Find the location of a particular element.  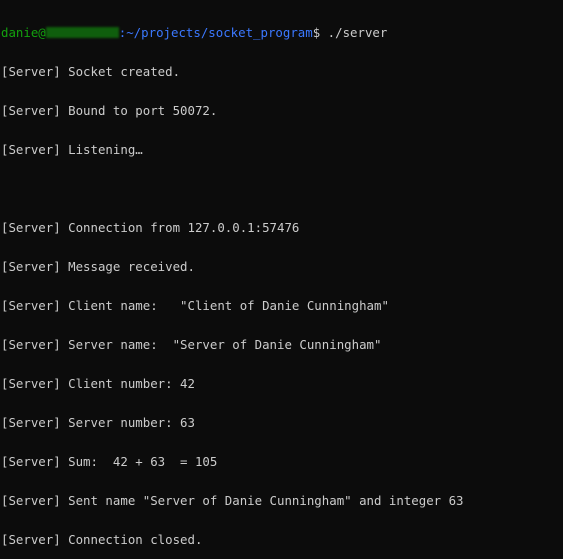

prompt-user: danie@ is located at coordinates (23, 32).